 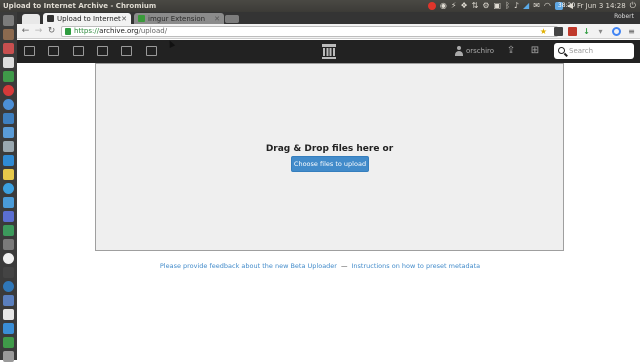 What do you see at coordinates (498, 6) in the screenshot?
I see `keyboard-icon: ▣` at bounding box center [498, 6].